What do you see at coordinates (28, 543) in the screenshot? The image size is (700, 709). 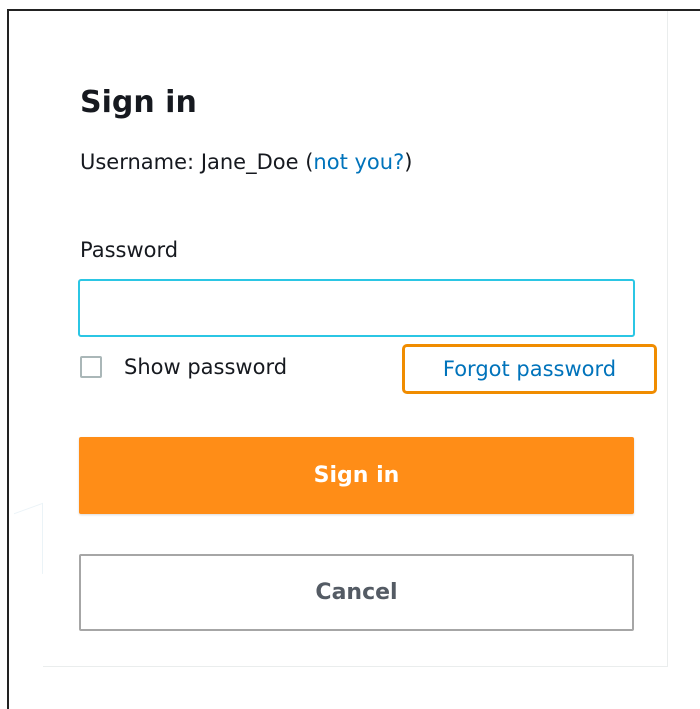 I see `background-decoration` at bounding box center [28, 543].